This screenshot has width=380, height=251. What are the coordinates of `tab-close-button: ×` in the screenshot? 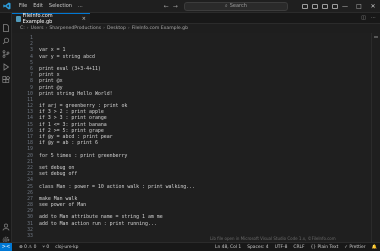 It's located at (84, 19).